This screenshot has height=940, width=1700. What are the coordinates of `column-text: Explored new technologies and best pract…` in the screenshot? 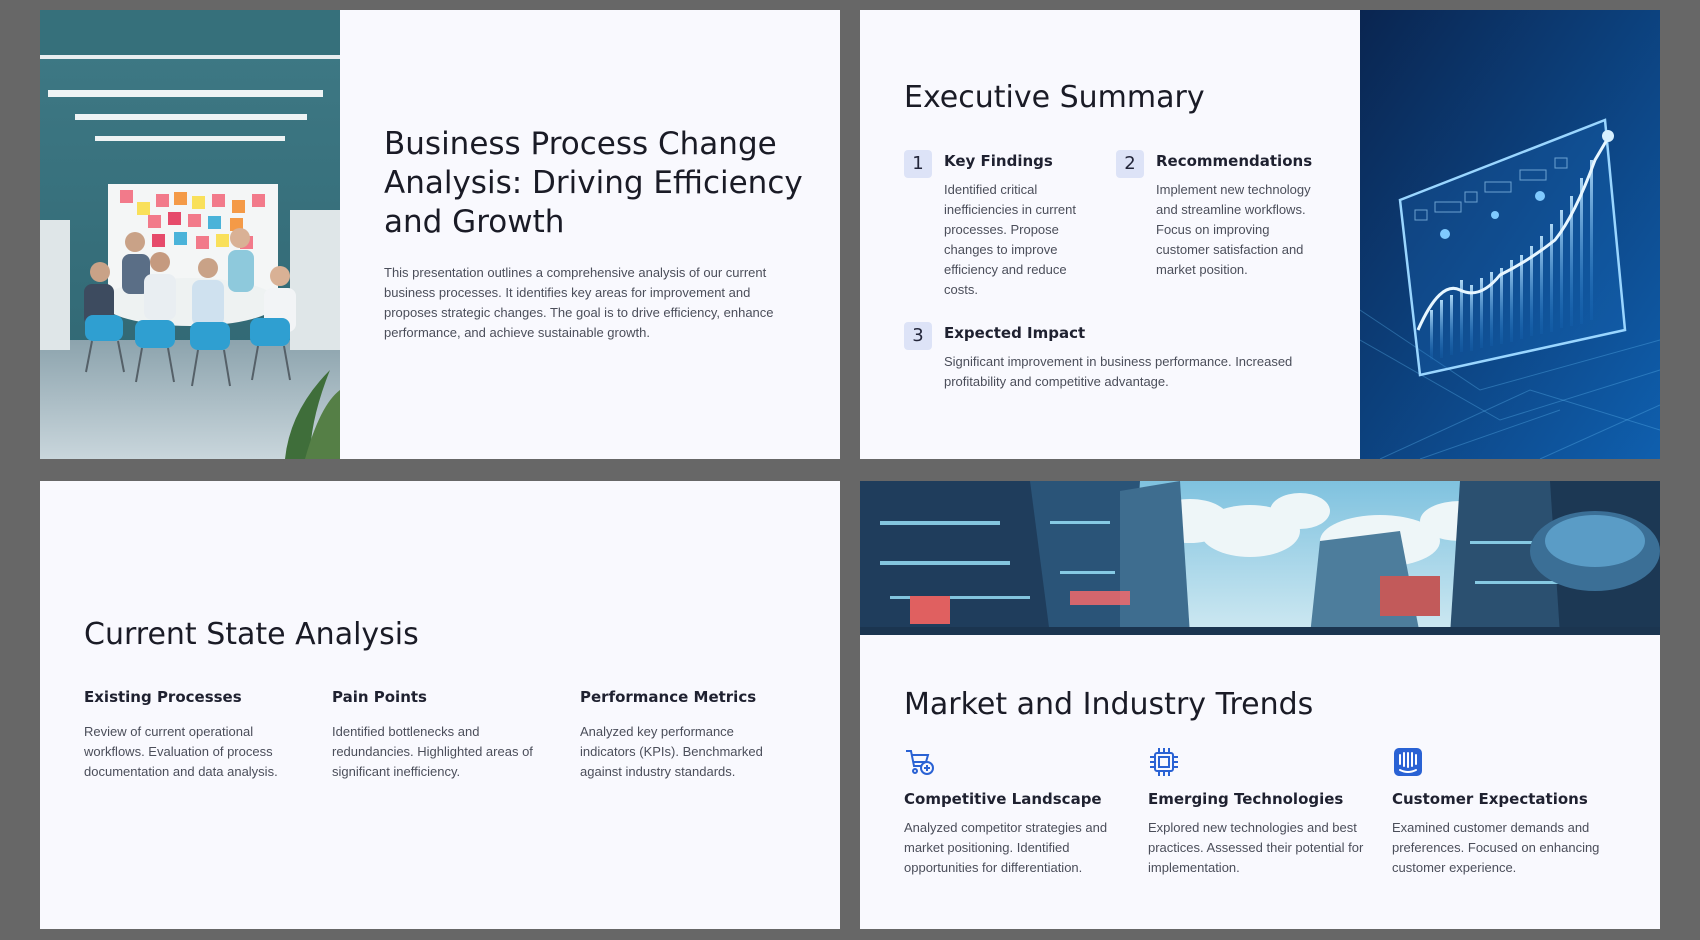 It's located at (1256, 847).